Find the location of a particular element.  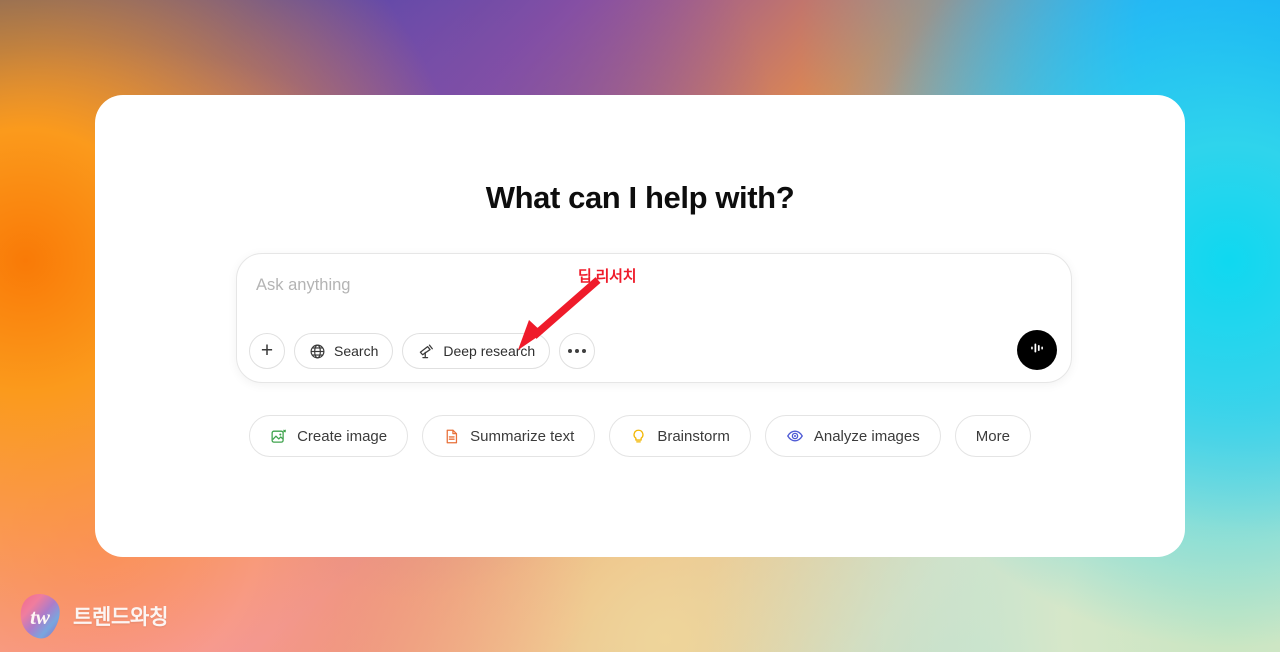

lightbulb-icon is located at coordinates (638, 436).